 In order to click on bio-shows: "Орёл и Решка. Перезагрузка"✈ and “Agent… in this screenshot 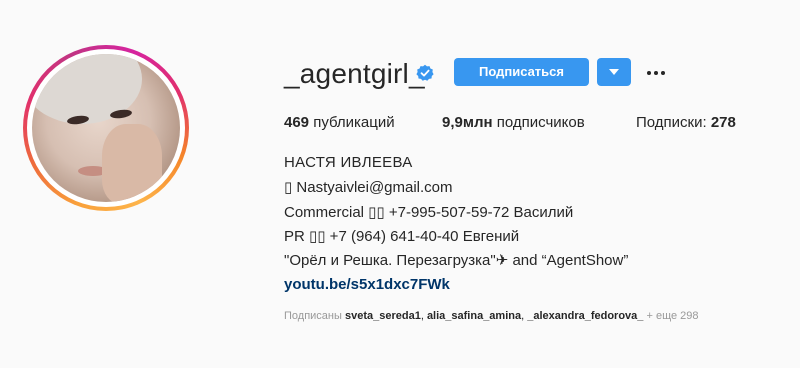, I will do `click(456, 260)`.